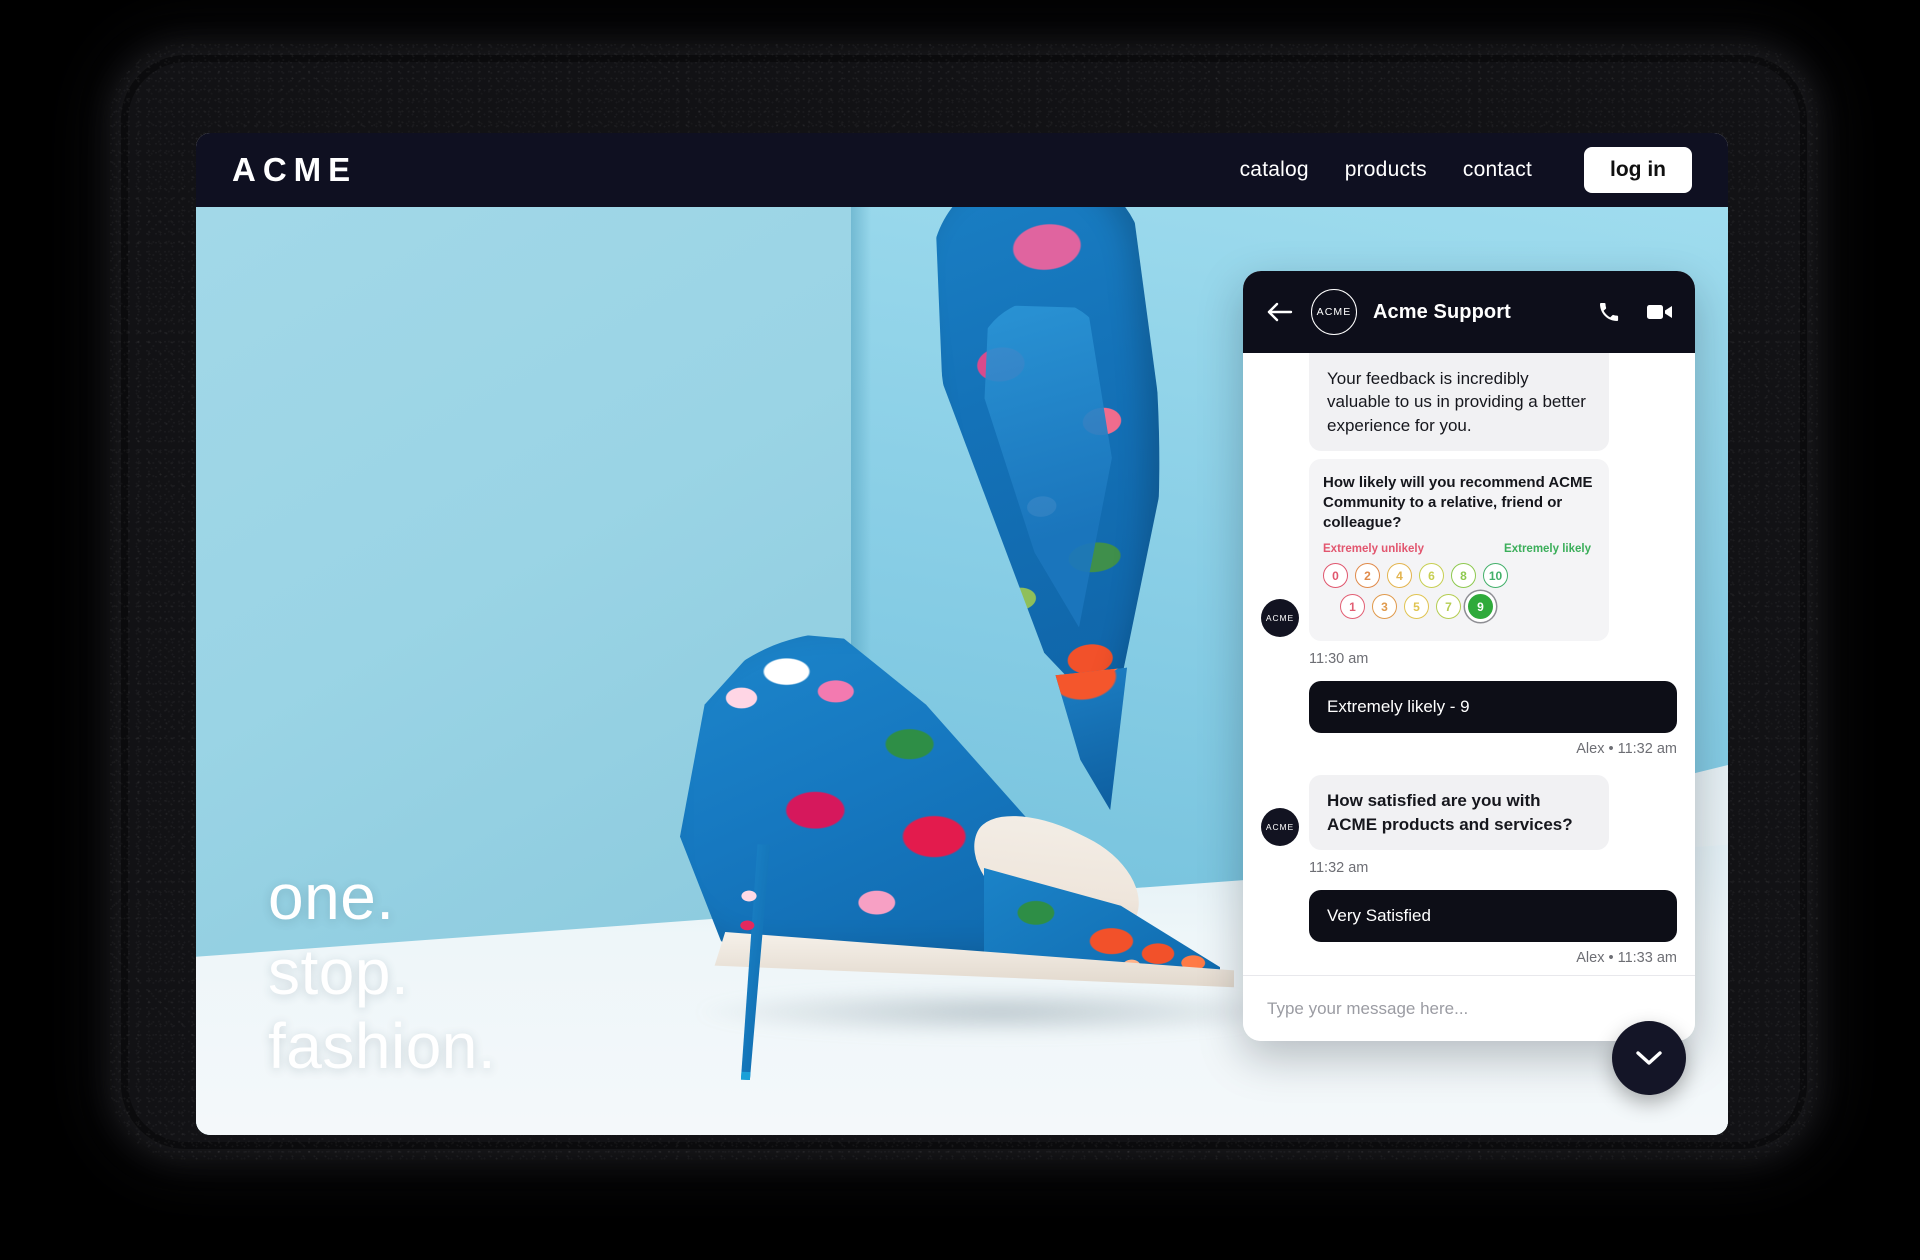 The height and width of the screenshot is (1260, 1920). What do you see at coordinates (1469, 1008) in the screenshot?
I see `message-input` at bounding box center [1469, 1008].